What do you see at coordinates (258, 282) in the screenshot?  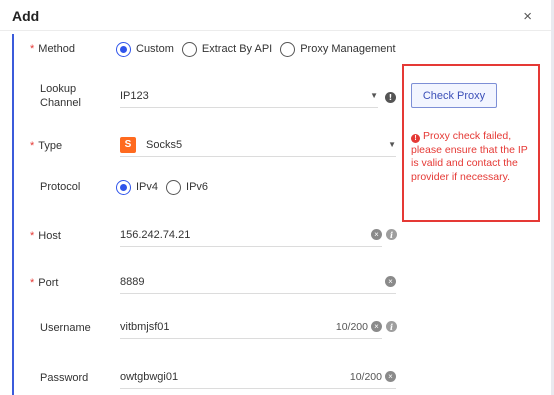 I see `port-input: 8889 ×` at bounding box center [258, 282].